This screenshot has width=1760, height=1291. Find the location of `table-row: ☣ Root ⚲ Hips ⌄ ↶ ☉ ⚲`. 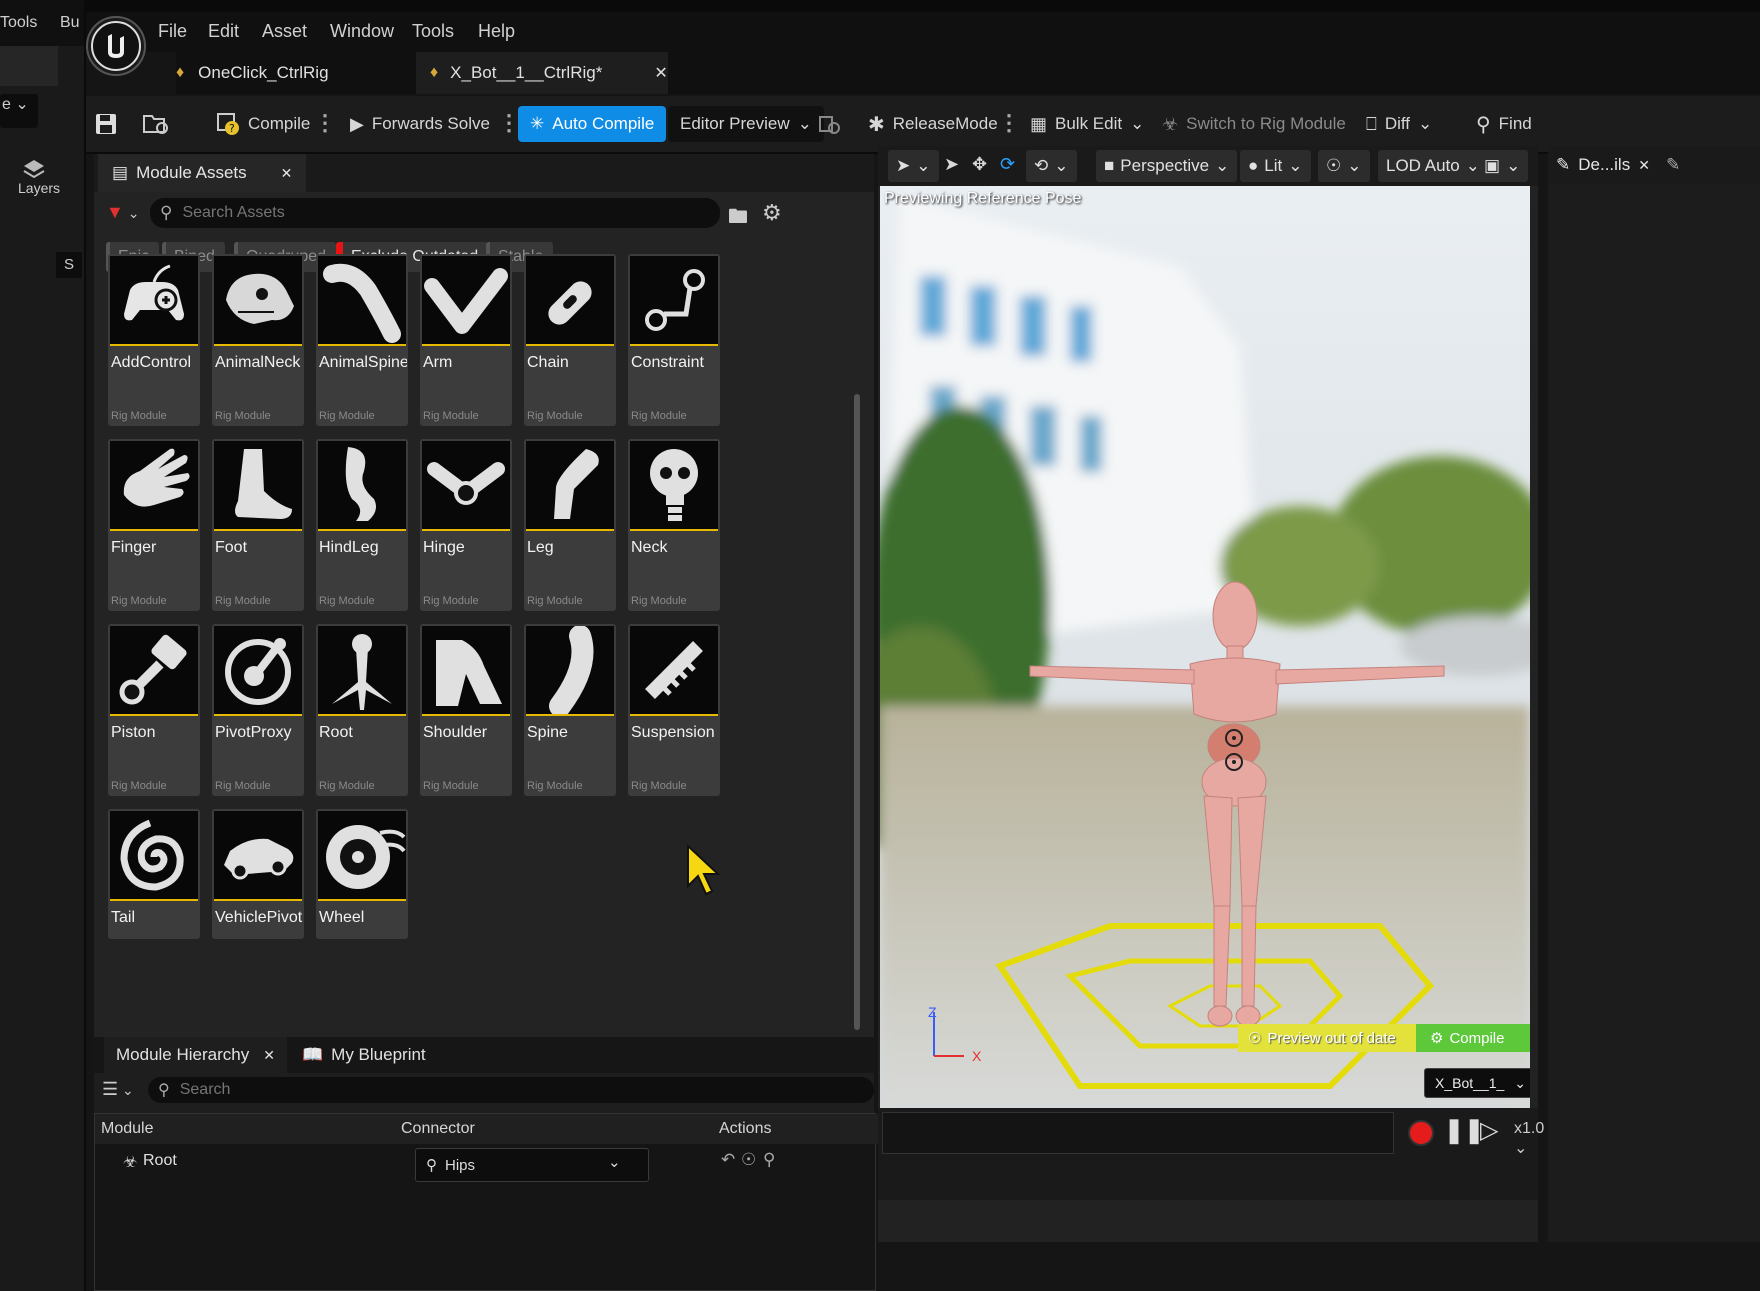

table-row: ☣ Root ⚲ Hips ⌄ ↶ ☉ ⚲ is located at coordinates (485, 1164).